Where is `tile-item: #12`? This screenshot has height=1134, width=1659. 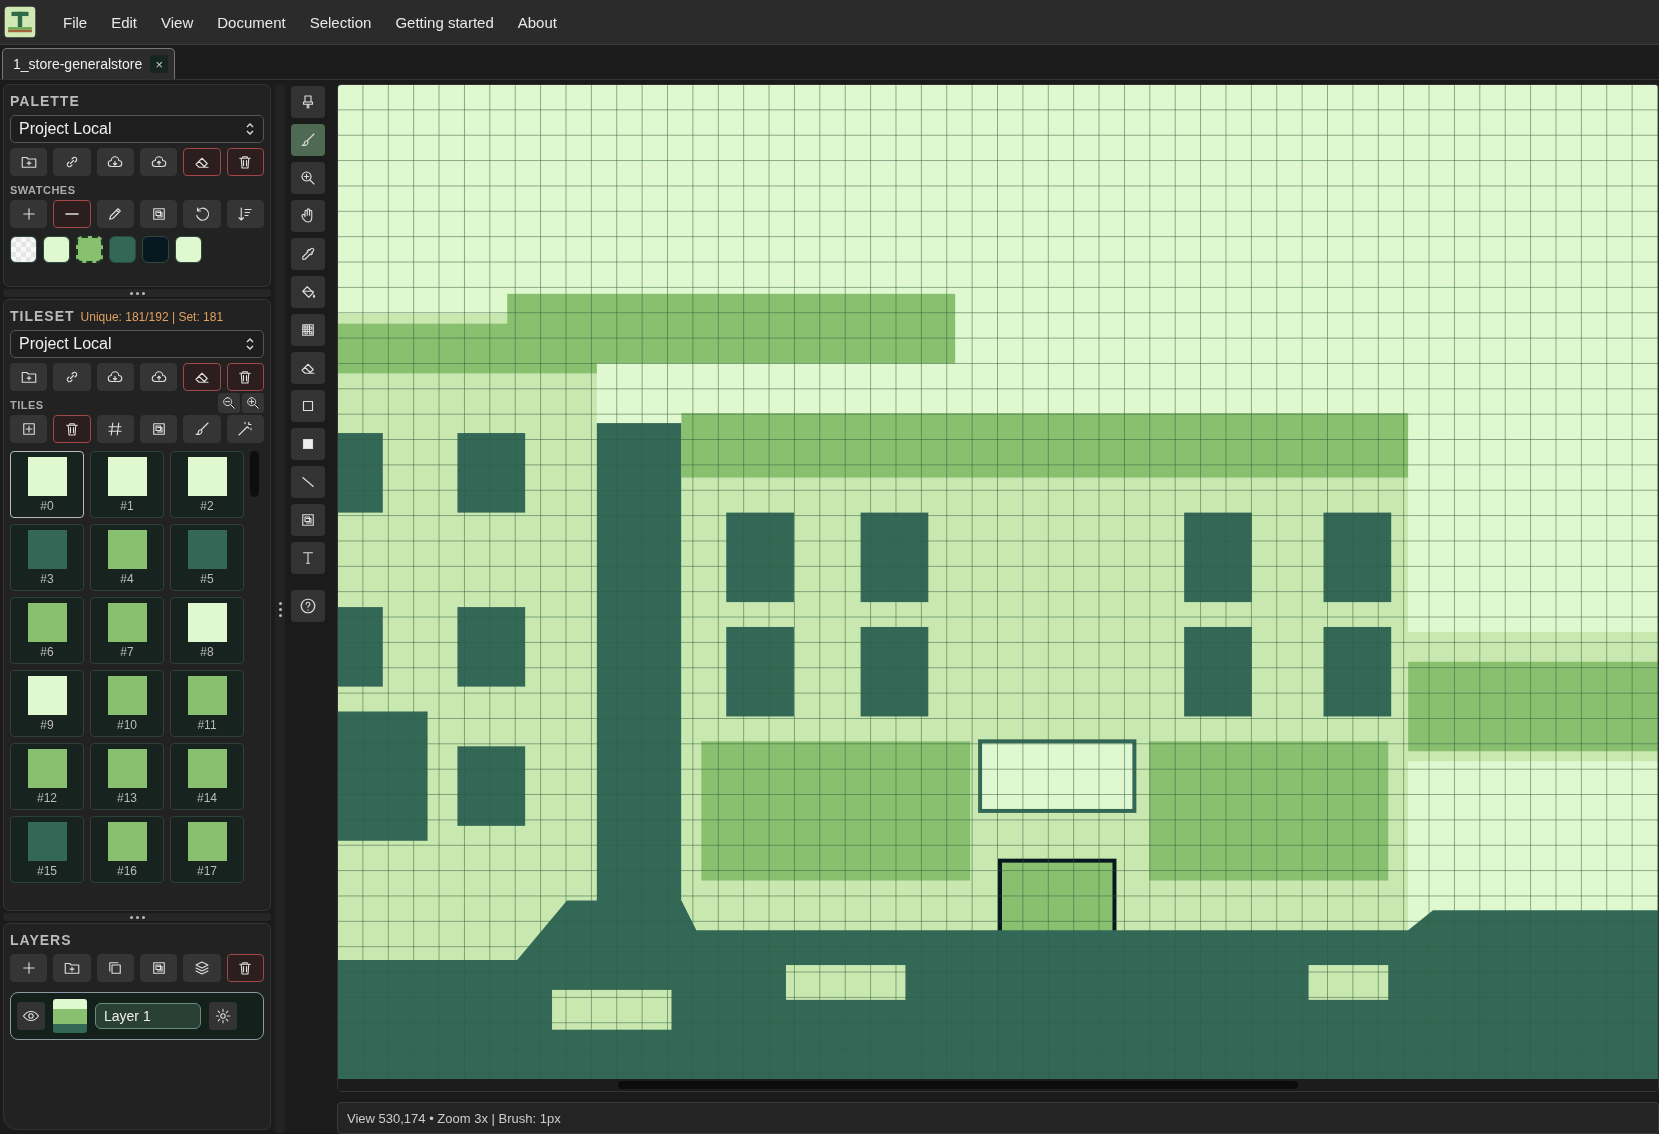 tile-item: #12 is located at coordinates (47, 776).